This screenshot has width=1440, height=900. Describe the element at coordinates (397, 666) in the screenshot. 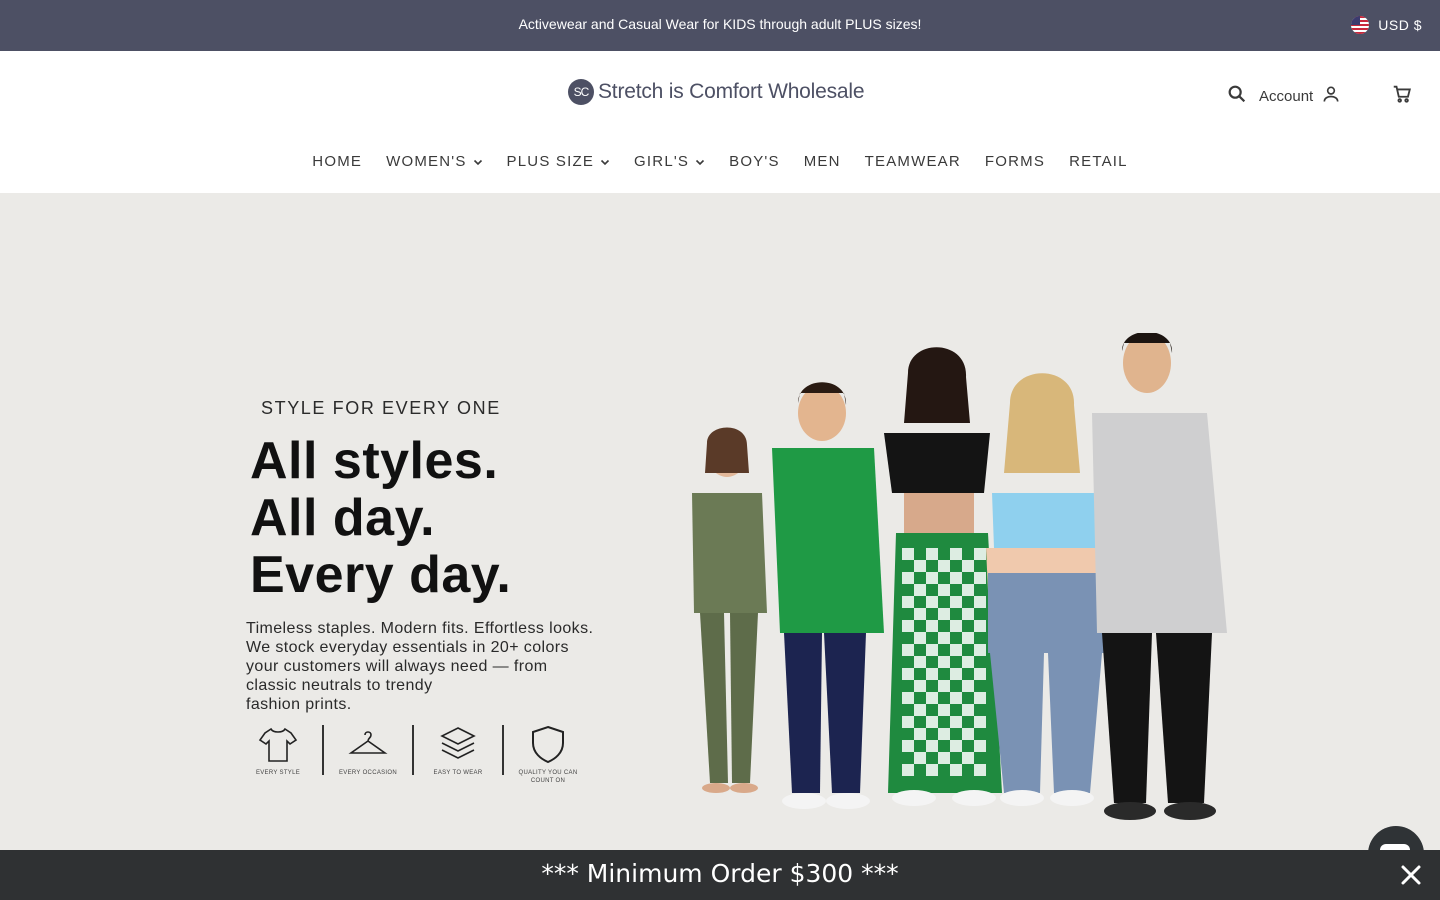

I see `body-line: your customers will always need — from` at that location.